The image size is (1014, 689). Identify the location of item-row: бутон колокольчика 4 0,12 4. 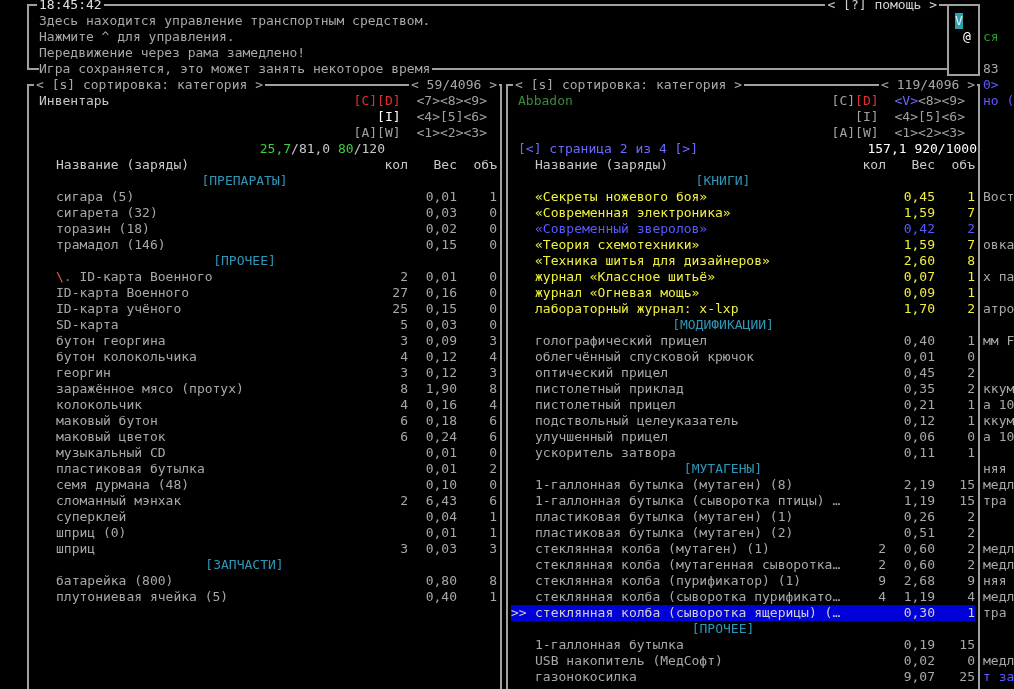
(264, 357).